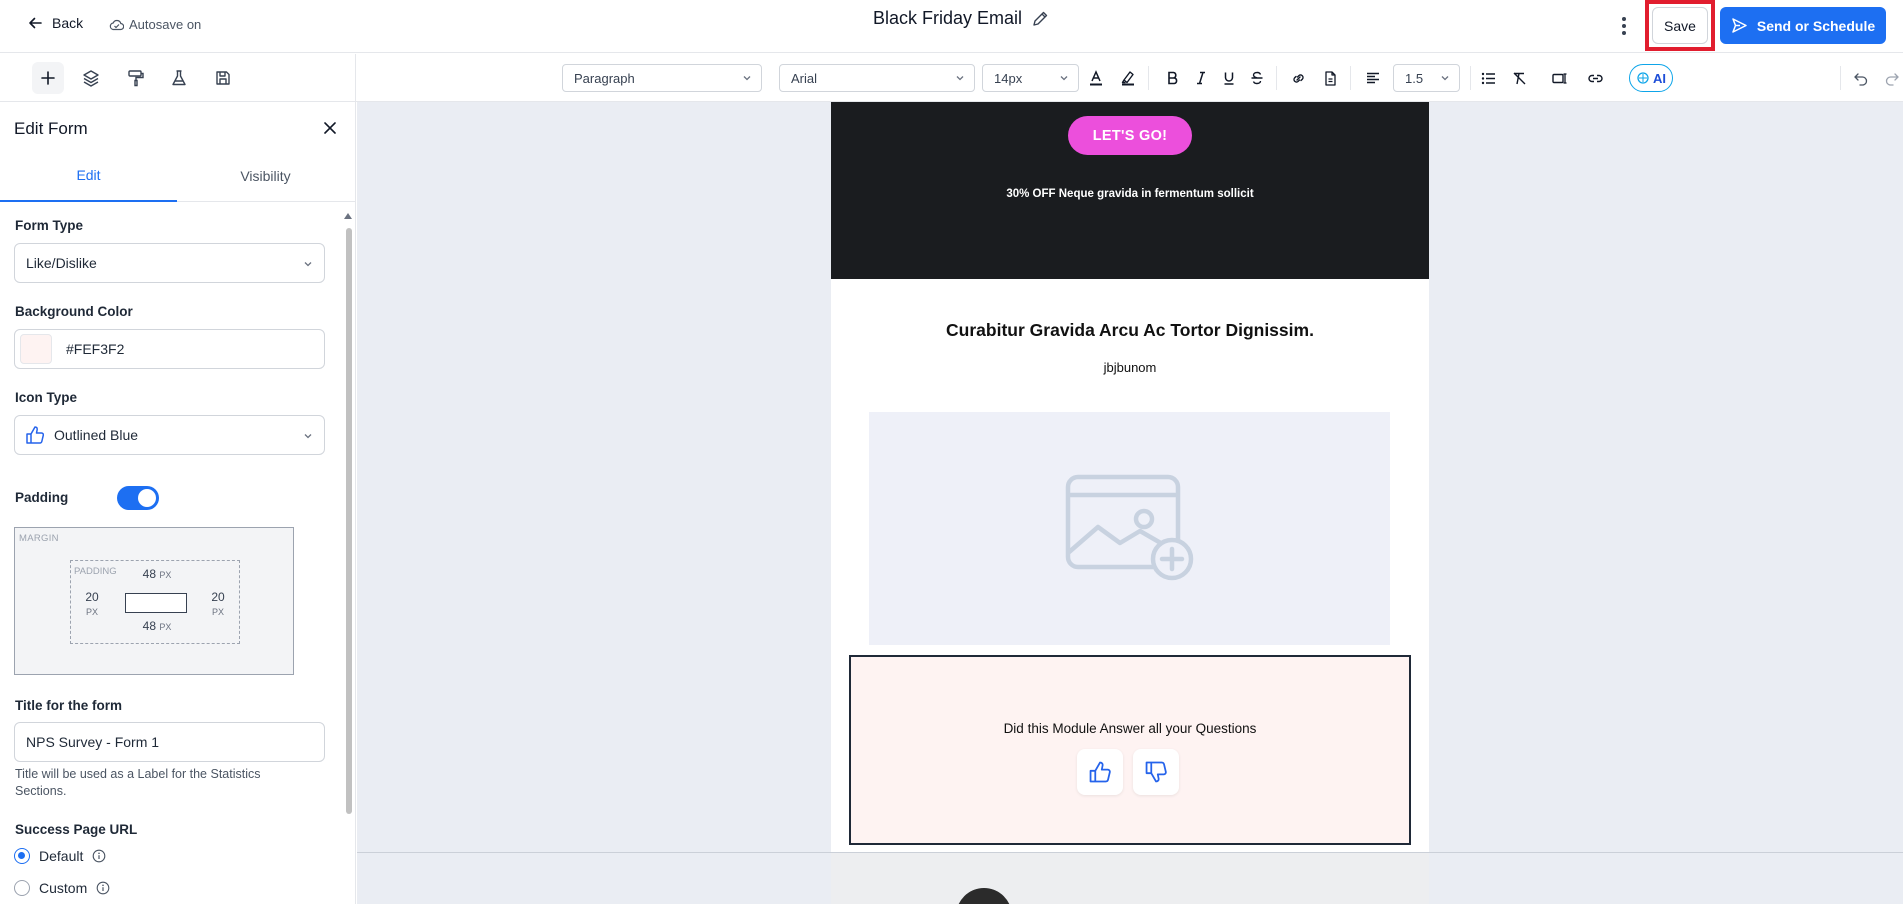  I want to click on unlink-button, so click(1595, 78).